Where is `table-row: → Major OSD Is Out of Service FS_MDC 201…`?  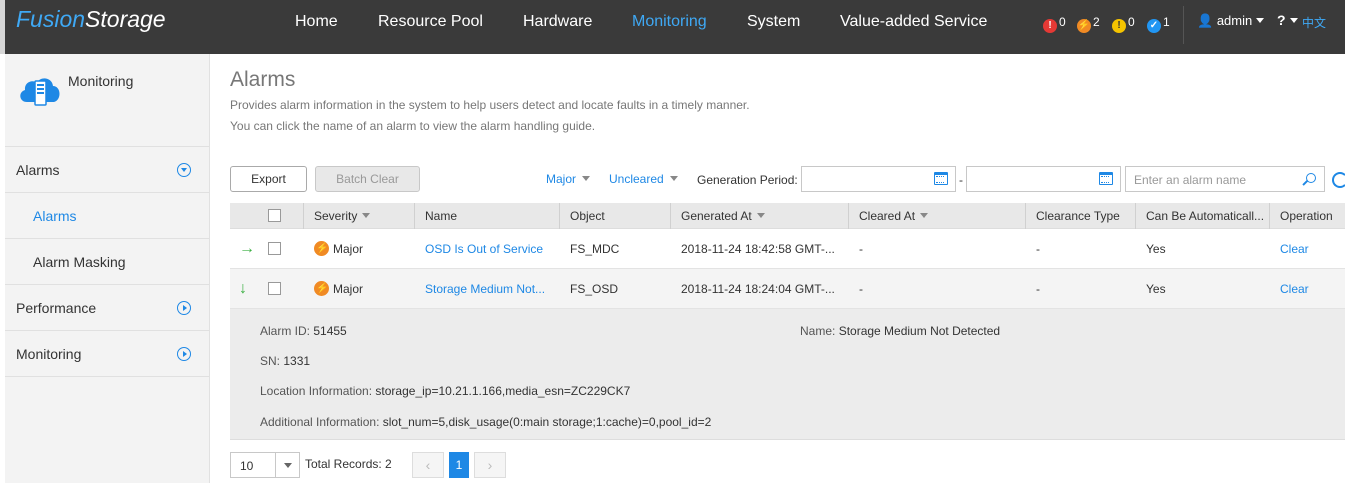 table-row: → Major OSD Is Out of Service FS_MDC 201… is located at coordinates (787, 249).